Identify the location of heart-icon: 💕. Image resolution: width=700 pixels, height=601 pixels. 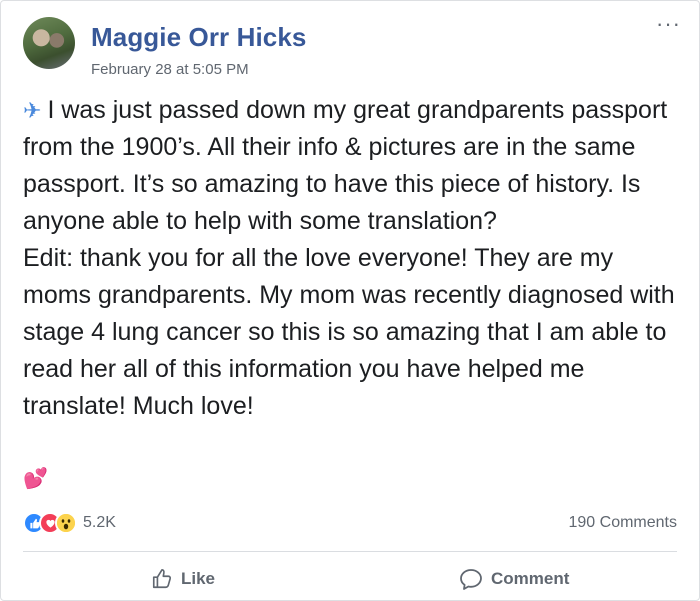
(35, 479).